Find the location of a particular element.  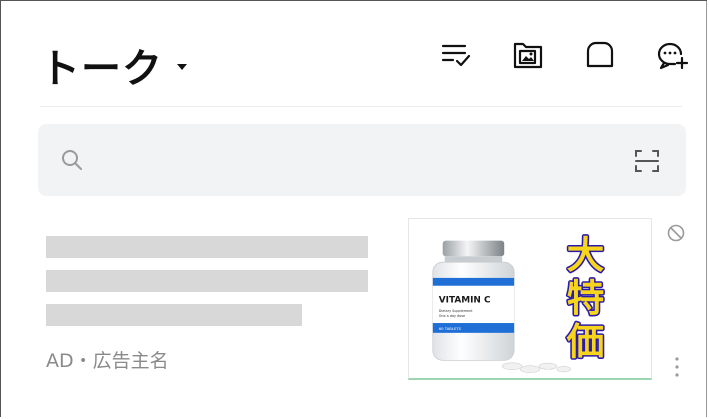

filter-list-icon is located at coordinates (456, 55).